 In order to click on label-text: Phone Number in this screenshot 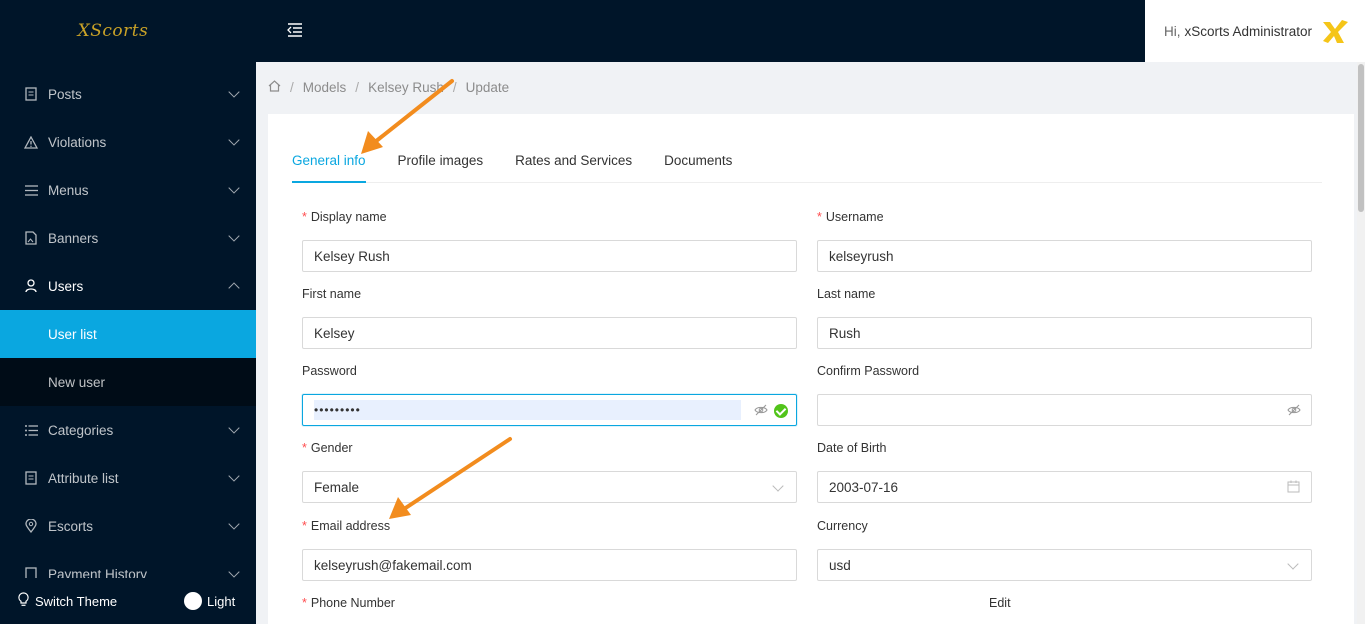, I will do `click(352, 603)`.